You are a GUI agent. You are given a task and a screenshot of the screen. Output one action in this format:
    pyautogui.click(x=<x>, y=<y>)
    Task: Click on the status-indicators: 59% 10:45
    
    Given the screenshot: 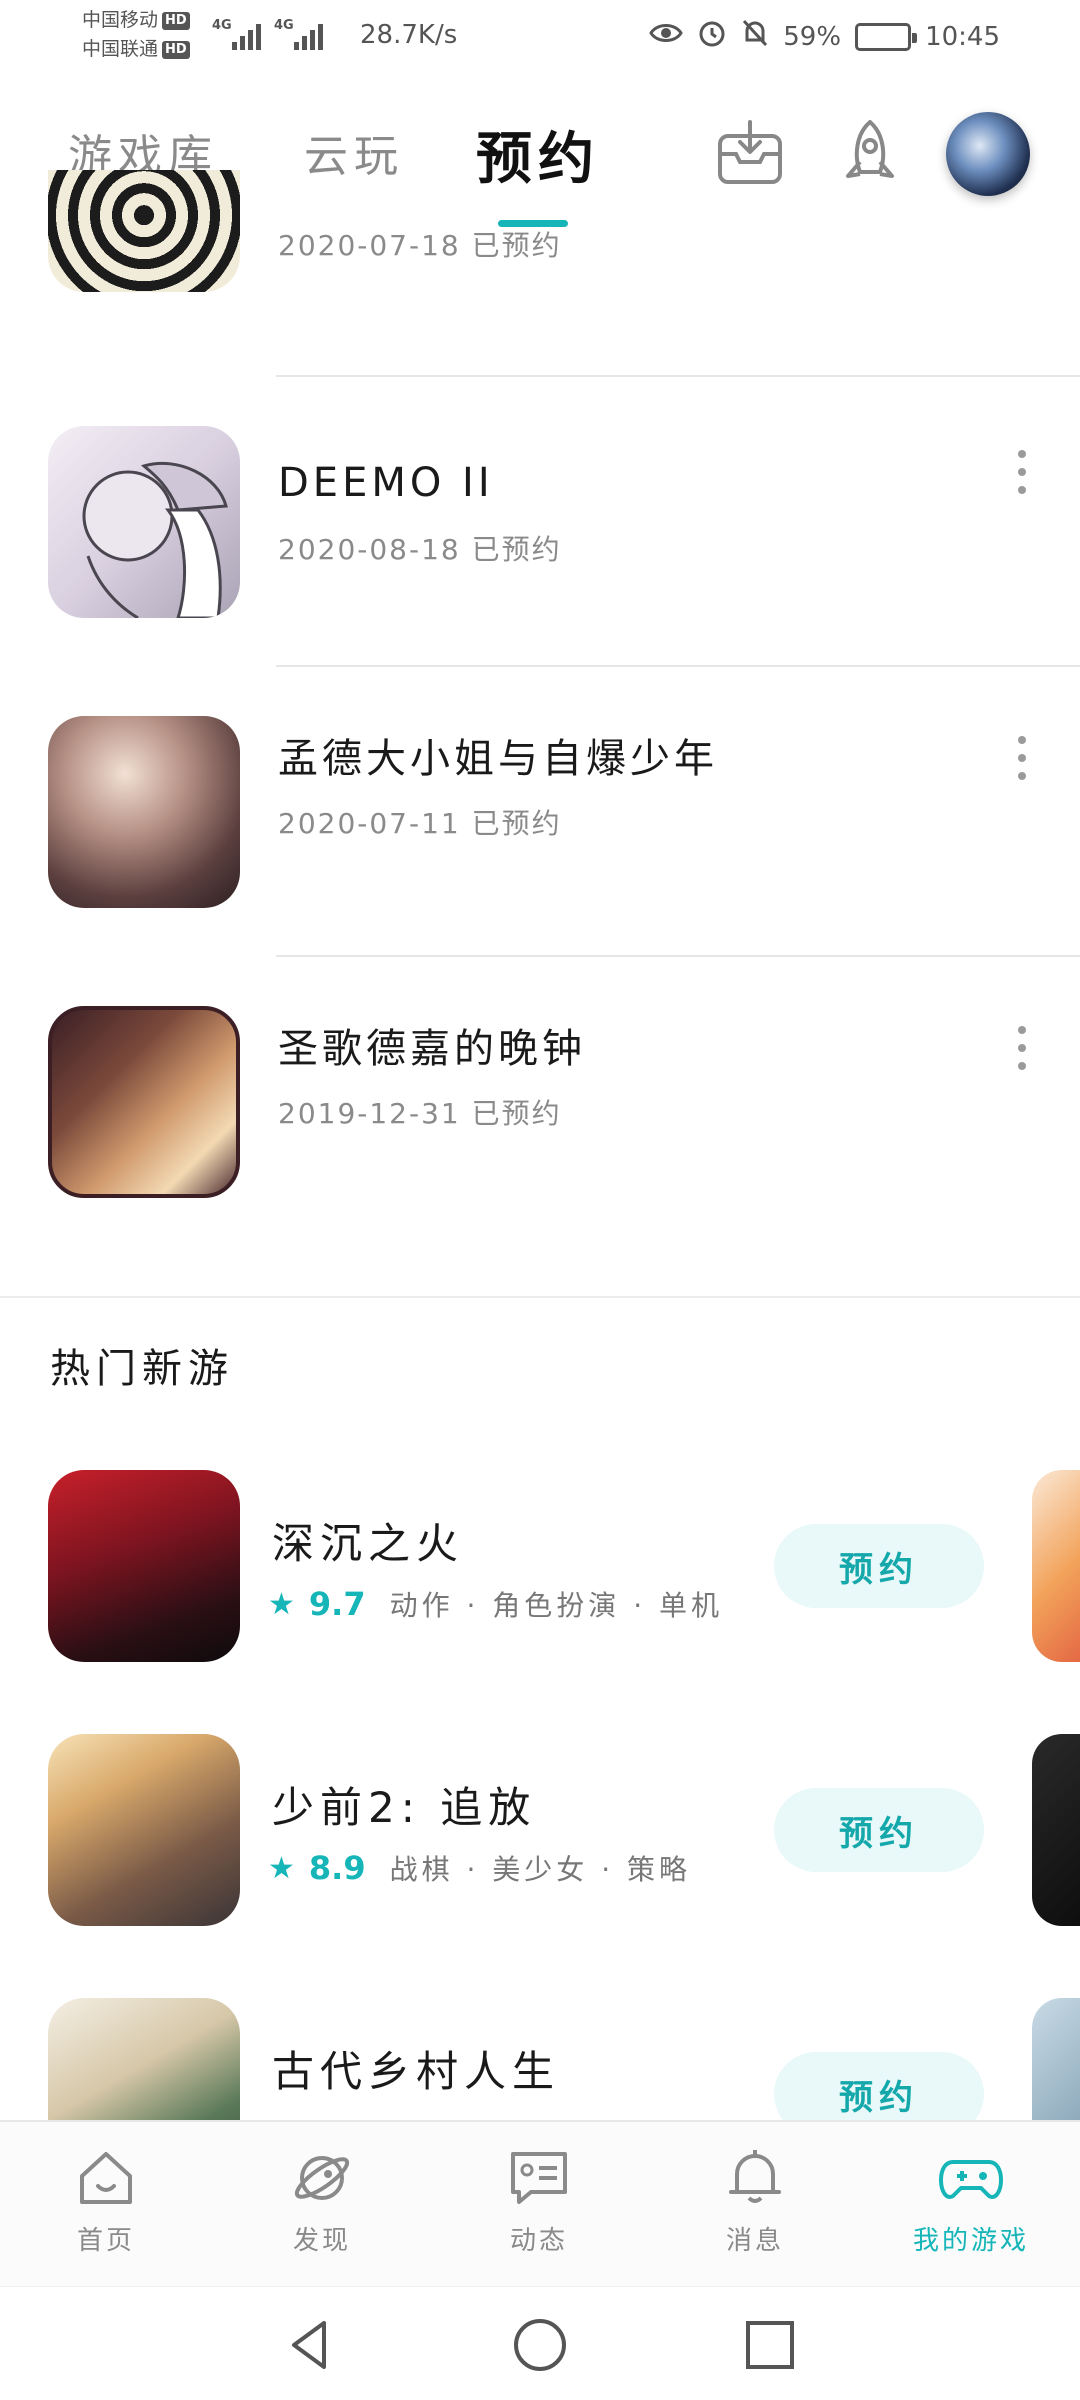 What is the action you would take?
    pyautogui.click(x=824, y=36)
    